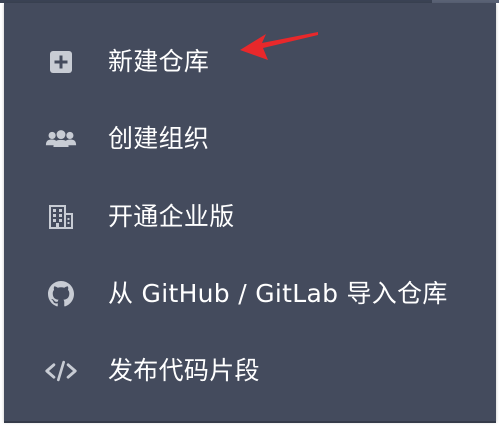 Image resolution: width=499 pixels, height=427 pixels. I want to click on users-group-icon, so click(61, 139).